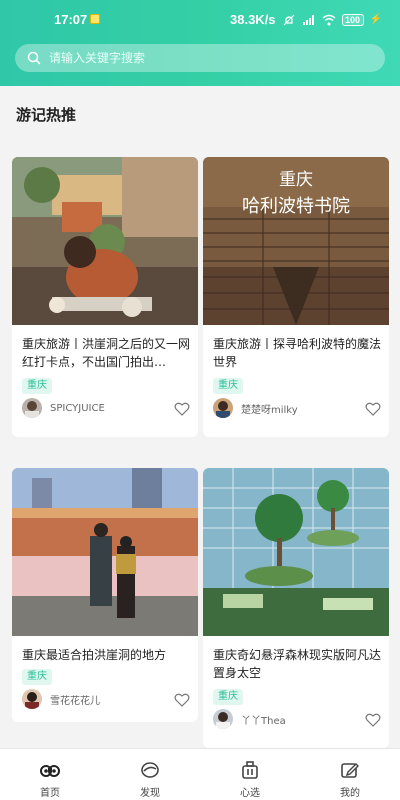  Describe the element at coordinates (71, 19) in the screenshot. I see `status-time: 17:07` at that location.